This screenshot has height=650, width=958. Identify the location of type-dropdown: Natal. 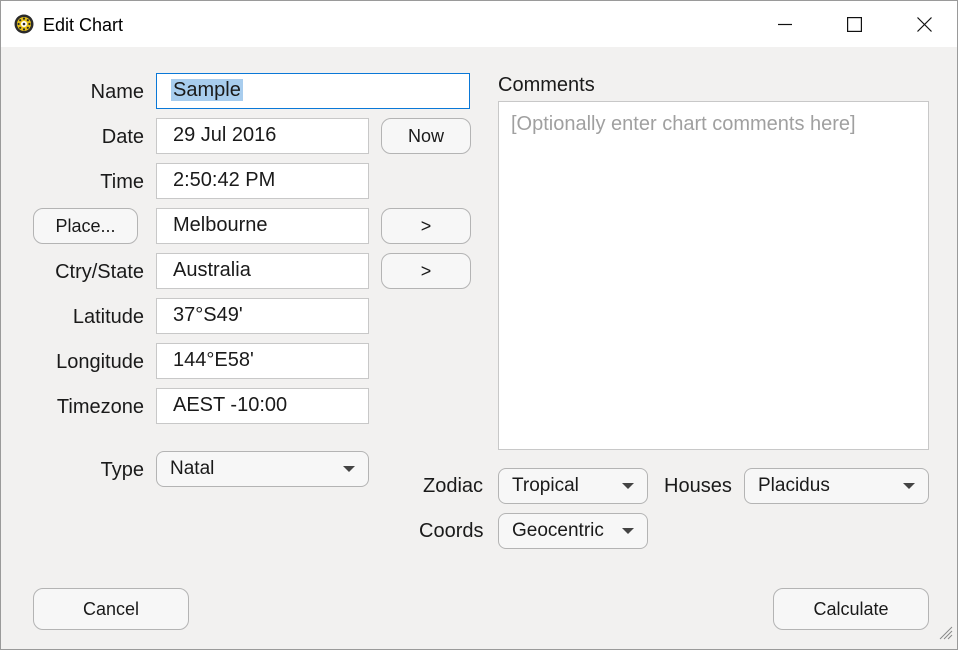
(262, 469).